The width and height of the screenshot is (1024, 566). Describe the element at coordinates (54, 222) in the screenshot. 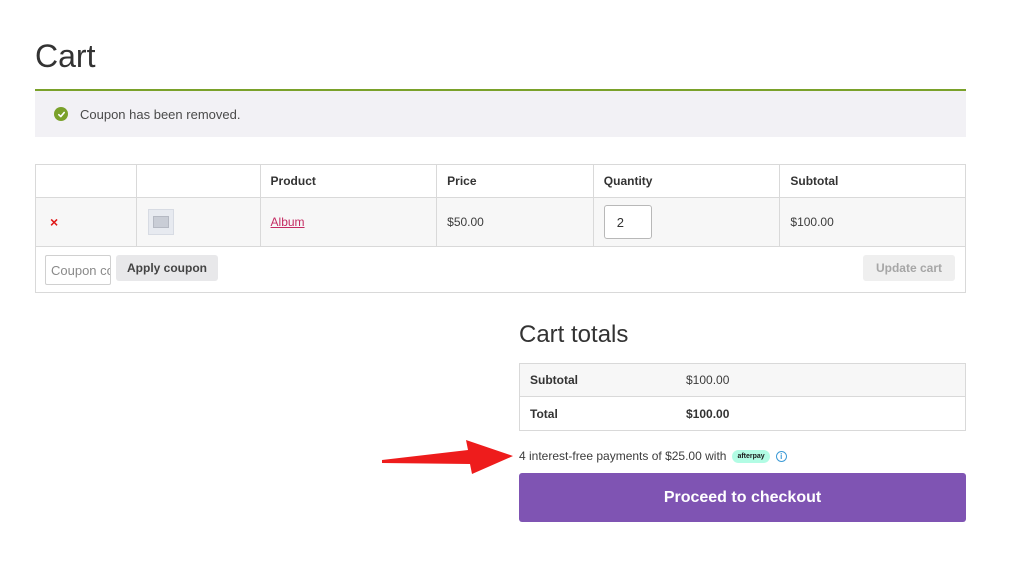

I see `remove-item-icon: ×` at that location.